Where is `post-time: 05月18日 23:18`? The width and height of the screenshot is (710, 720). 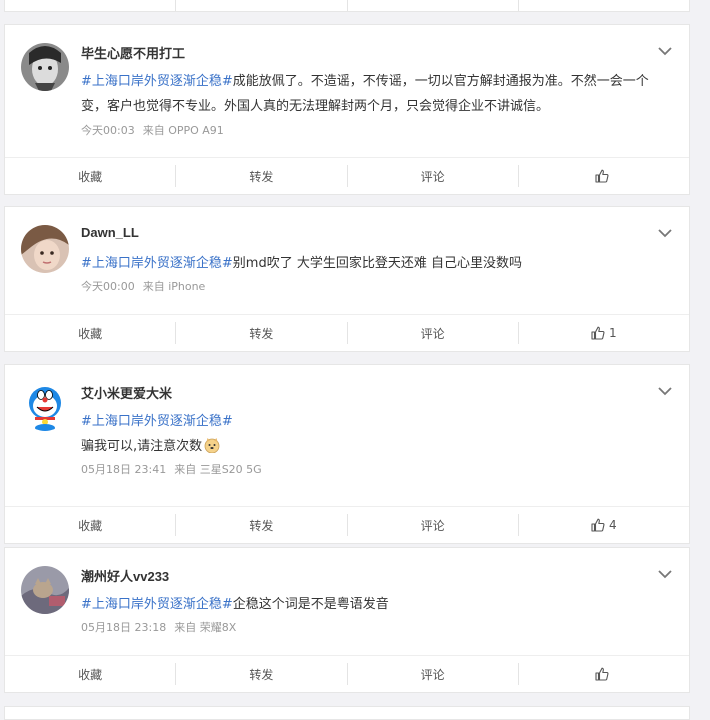 post-time: 05月18日 23:18 is located at coordinates (123, 627).